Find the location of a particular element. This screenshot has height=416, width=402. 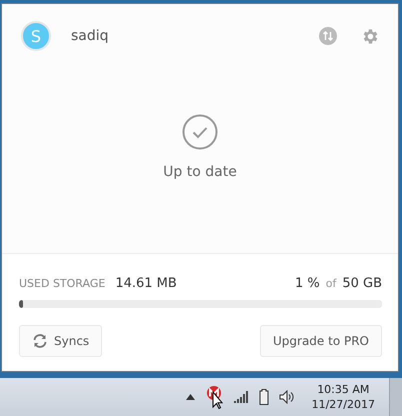

signal-icon is located at coordinates (240, 397).